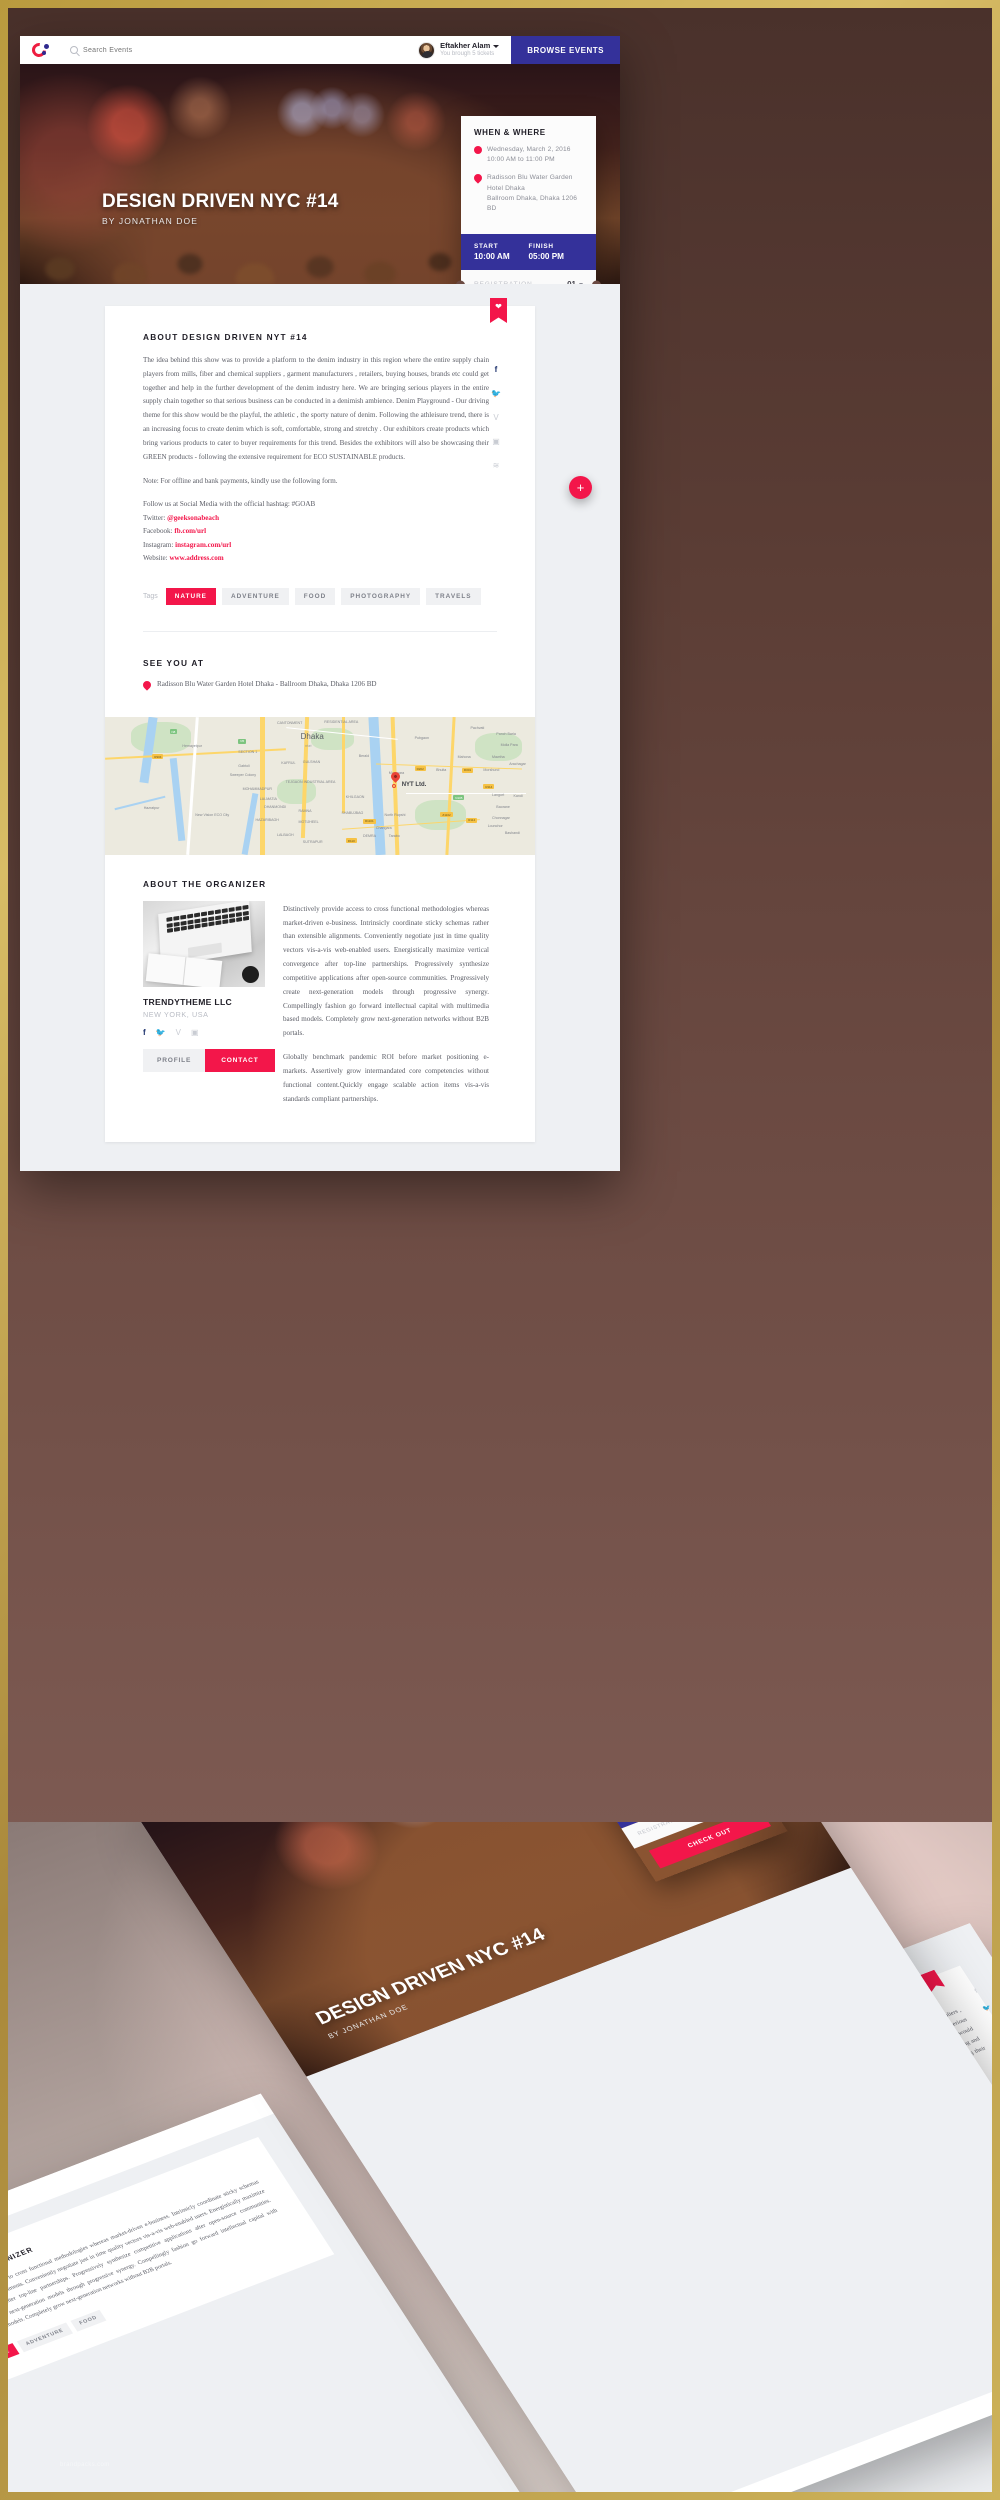 The height and width of the screenshot is (2500, 1000). I want to click on social-share-rail: f 🐦 V ▣ ≋, so click(496, 418).